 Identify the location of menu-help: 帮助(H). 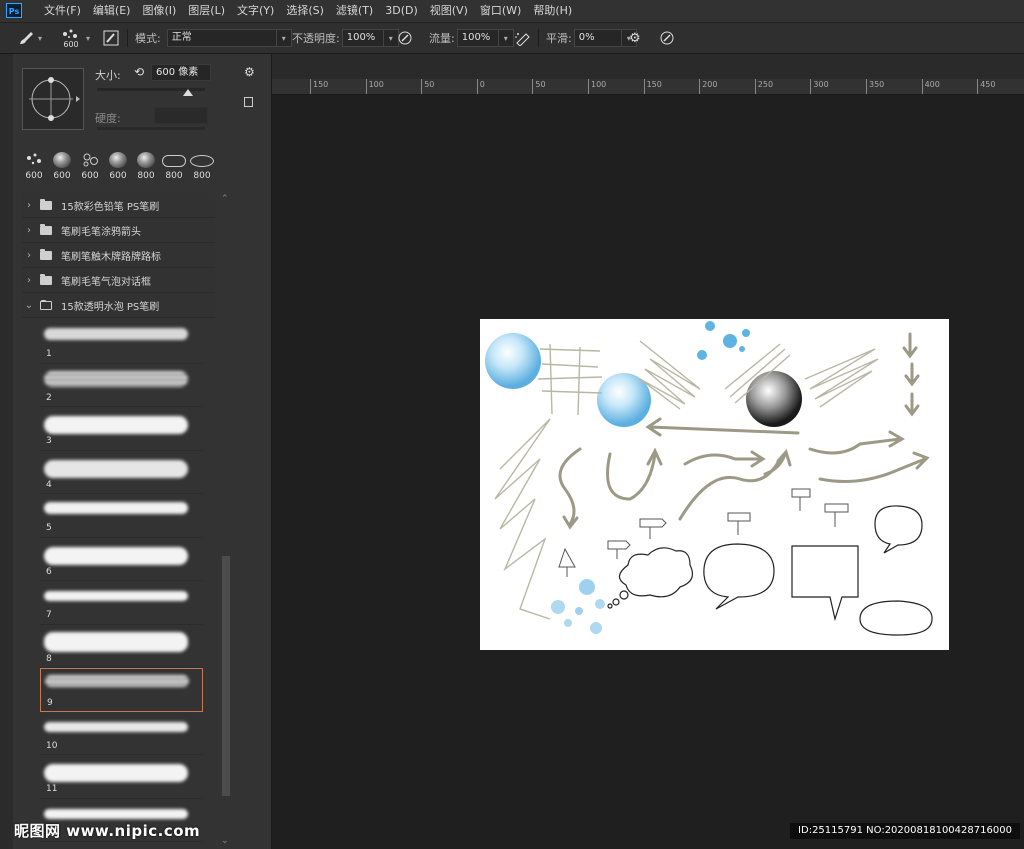
(552, 11).